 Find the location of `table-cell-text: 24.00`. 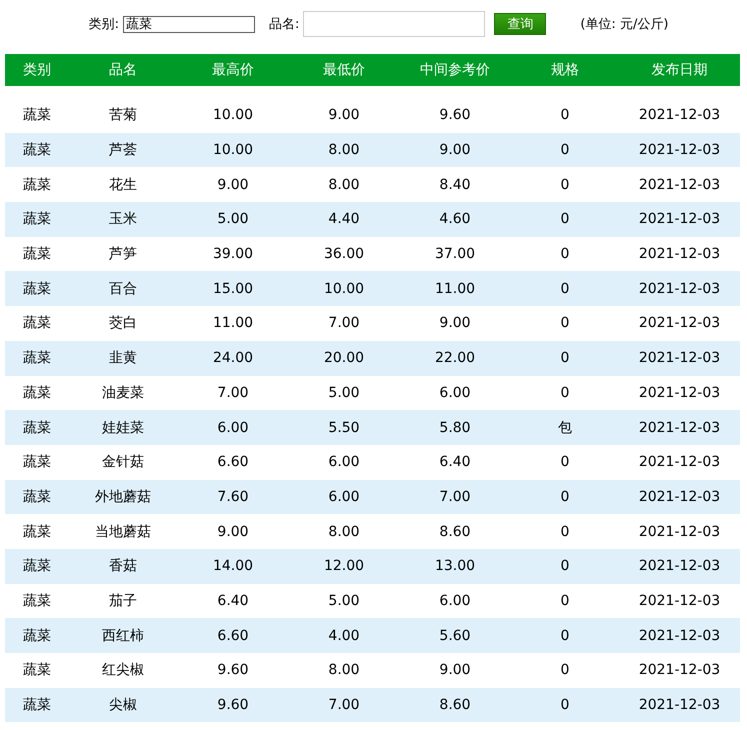

table-cell-text: 24.00 is located at coordinates (233, 358).